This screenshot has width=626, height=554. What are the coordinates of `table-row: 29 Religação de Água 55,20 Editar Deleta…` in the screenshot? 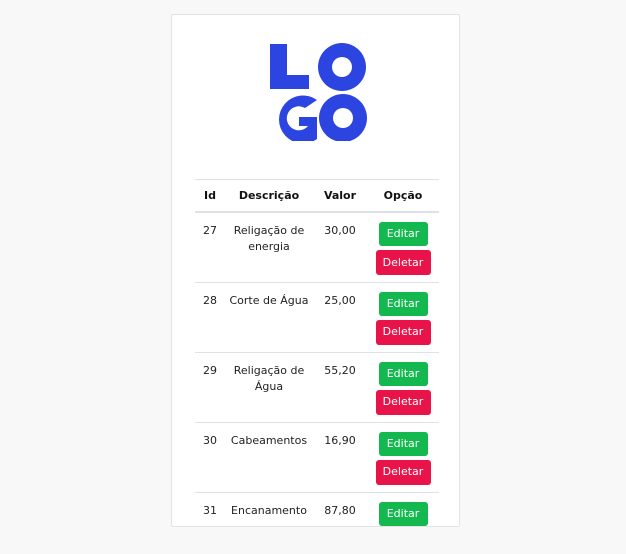 It's located at (317, 387).